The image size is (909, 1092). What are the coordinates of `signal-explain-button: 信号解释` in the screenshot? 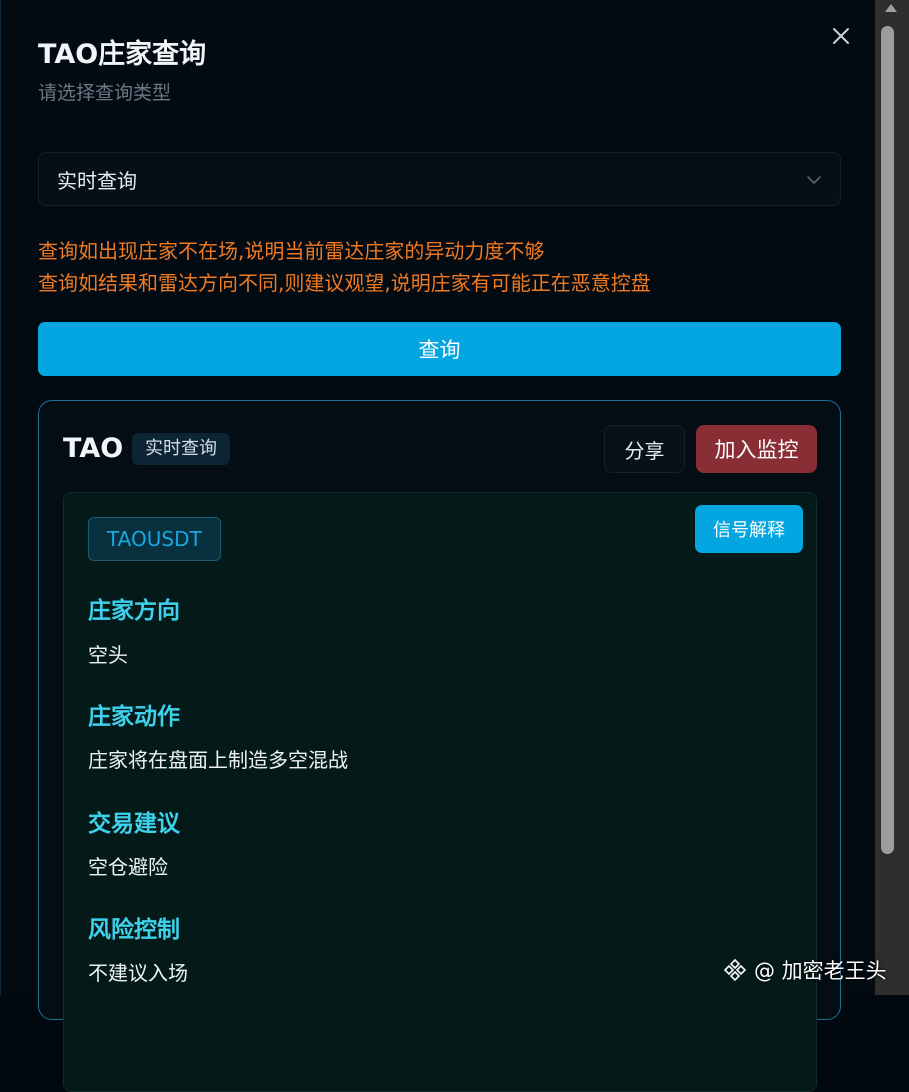 It's located at (749, 529).